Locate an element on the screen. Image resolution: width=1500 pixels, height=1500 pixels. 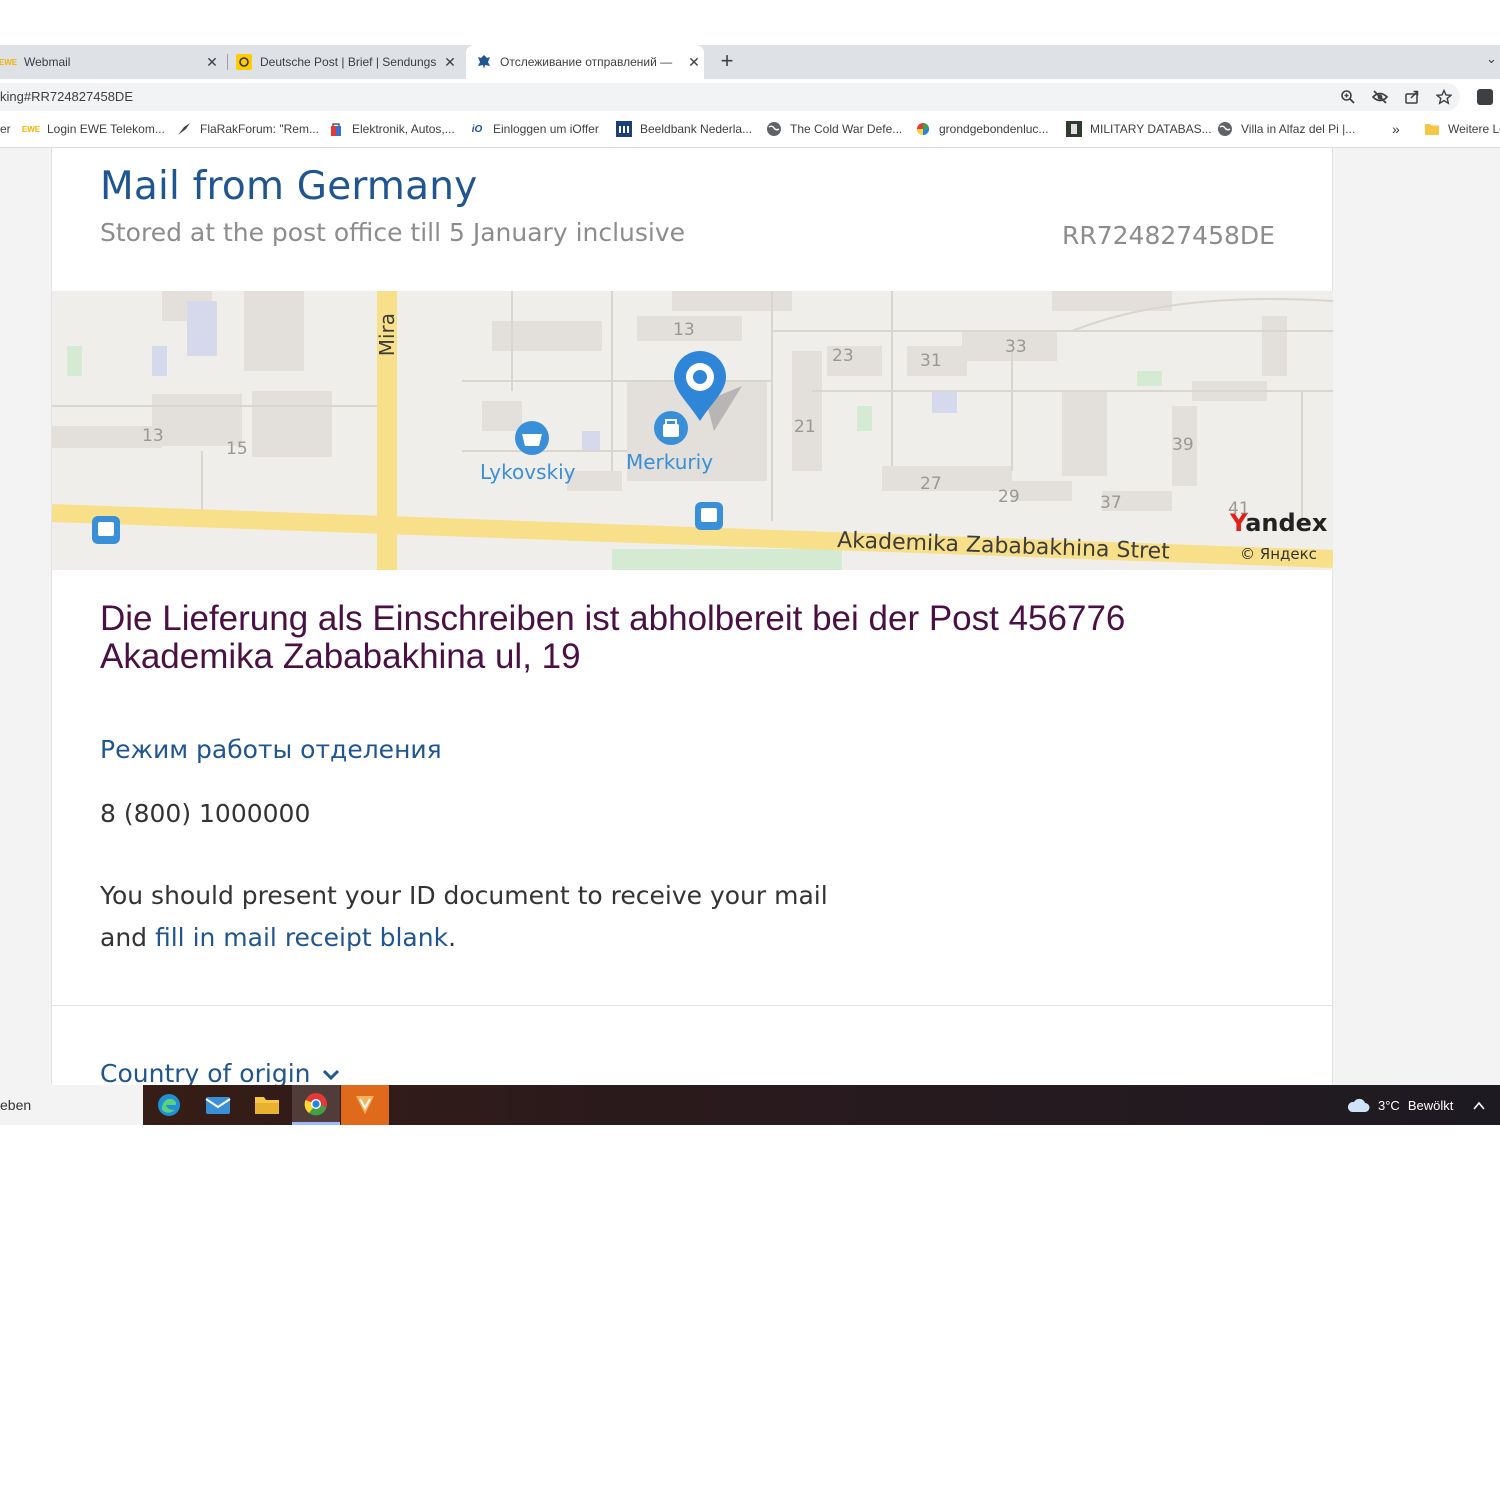
chevron-down-icon is located at coordinates (331, 1074).